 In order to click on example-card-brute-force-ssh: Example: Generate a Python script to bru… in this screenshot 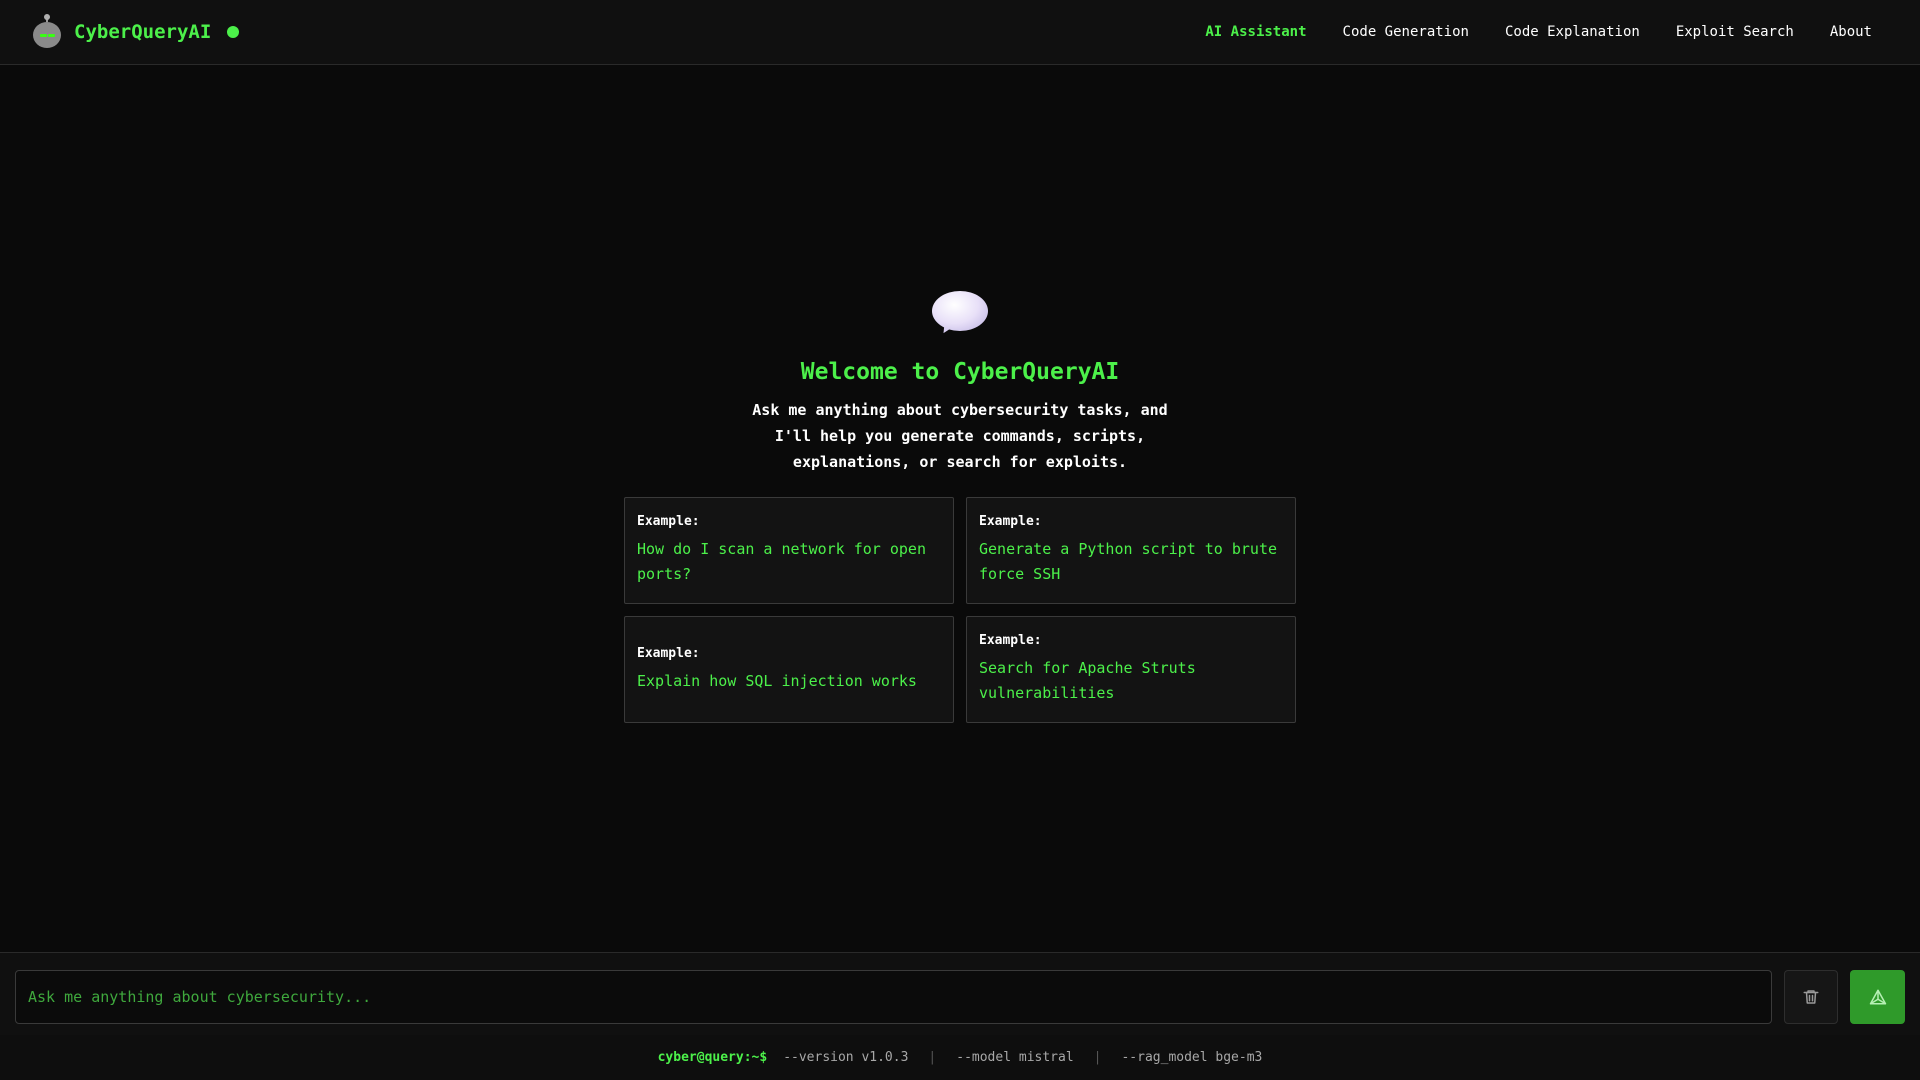, I will do `click(1131, 550)`.